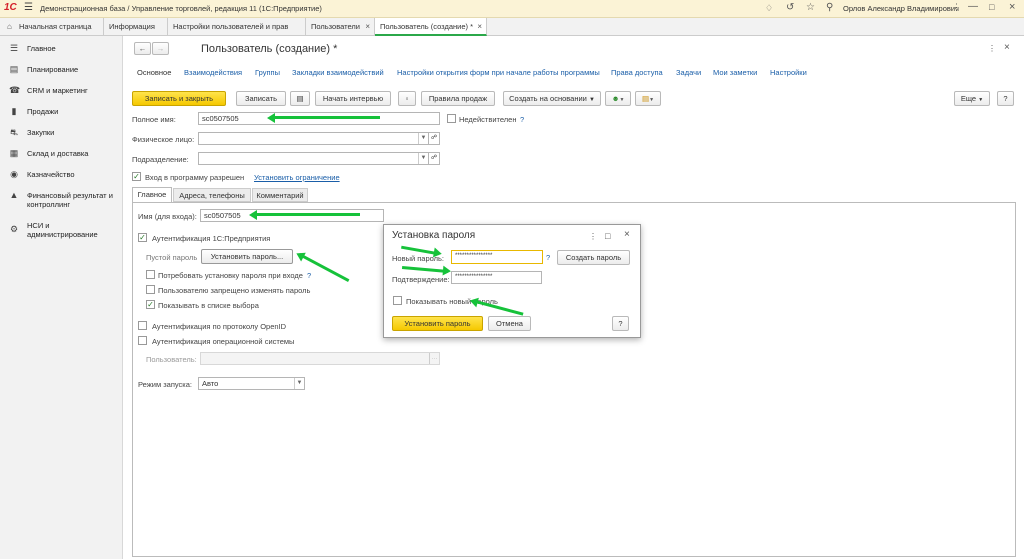 This screenshot has height=559, width=1024. I want to click on department-open-button: ☍, so click(434, 158).